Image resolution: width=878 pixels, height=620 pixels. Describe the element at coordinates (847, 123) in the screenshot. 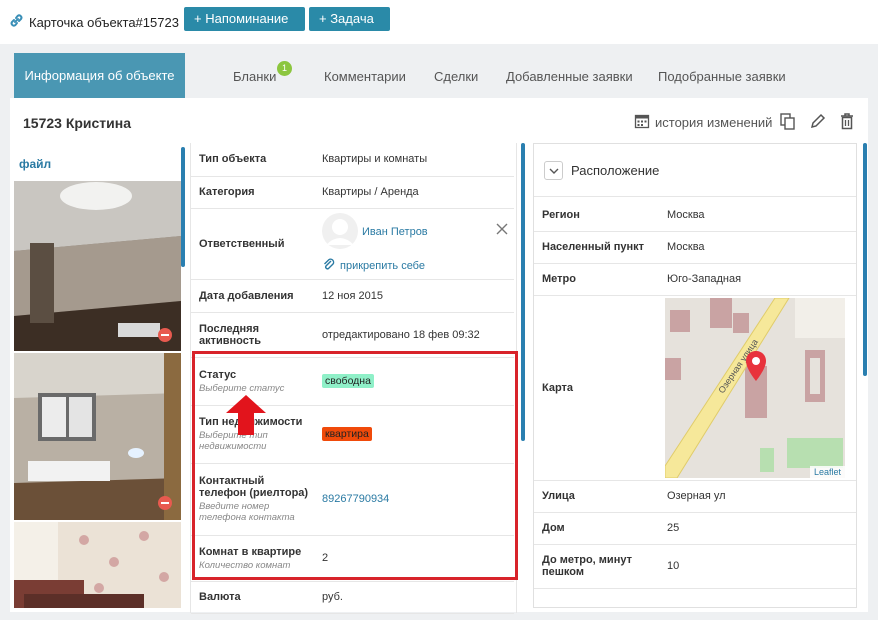

I see `trash-icon` at that location.